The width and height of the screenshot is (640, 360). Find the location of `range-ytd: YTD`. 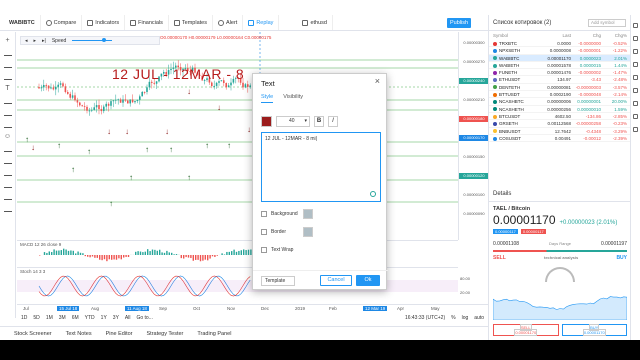

range-ytd: YTD is located at coordinates (90, 318).